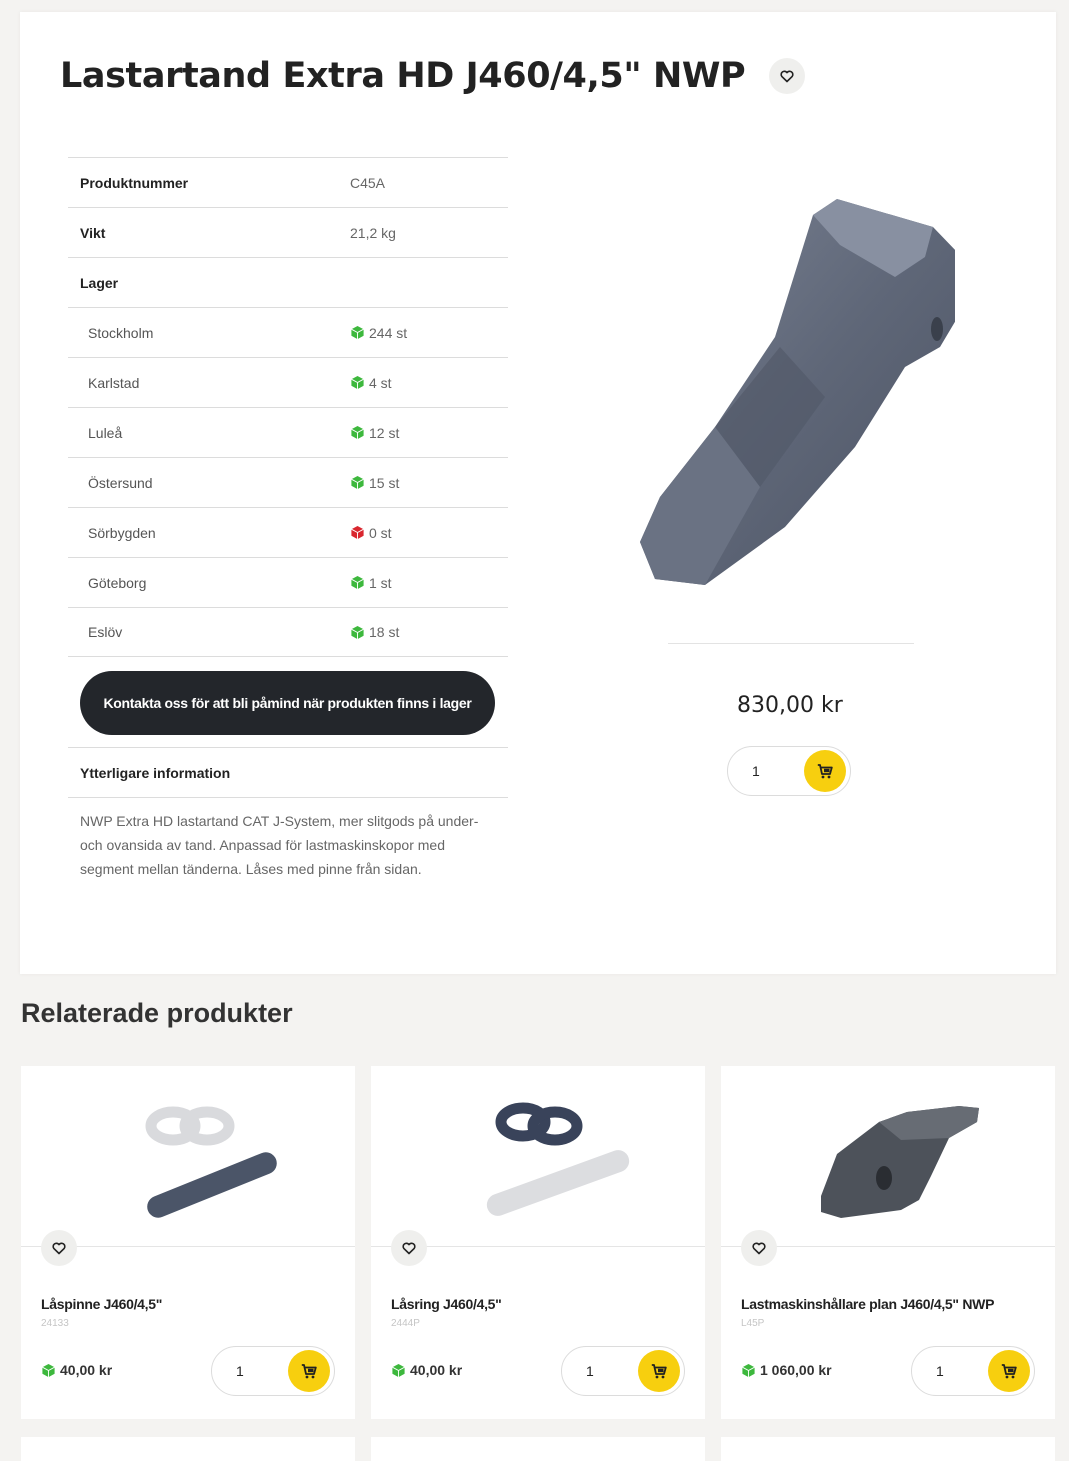  I want to click on stock-location: Sörbygden, so click(122, 532).